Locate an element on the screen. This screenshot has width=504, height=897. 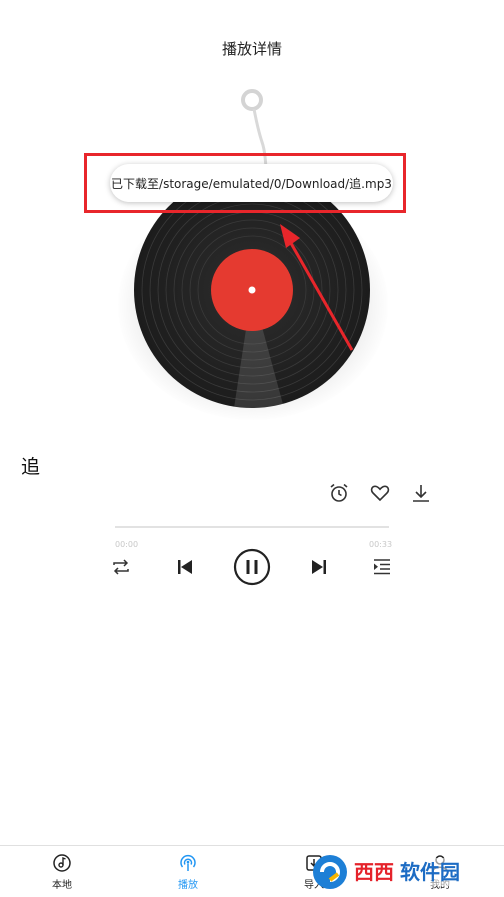
pause-button is located at coordinates (252, 567).